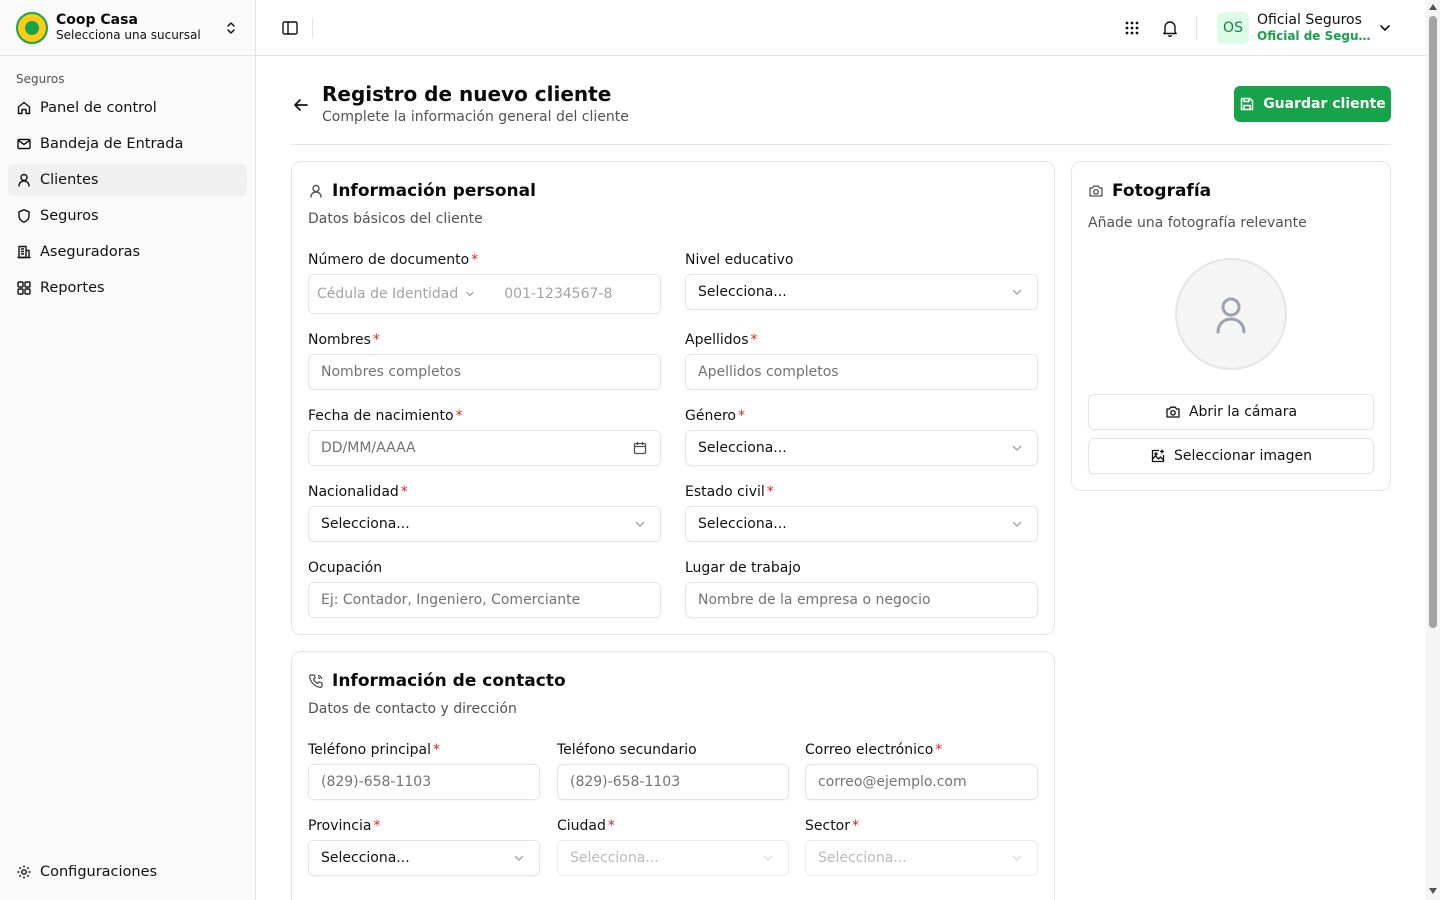 The height and width of the screenshot is (900, 1440). What do you see at coordinates (127, 144) in the screenshot?
I see `sidebar-item-inbox: Bandeja de Entrada` at bounding box center [127, 144].